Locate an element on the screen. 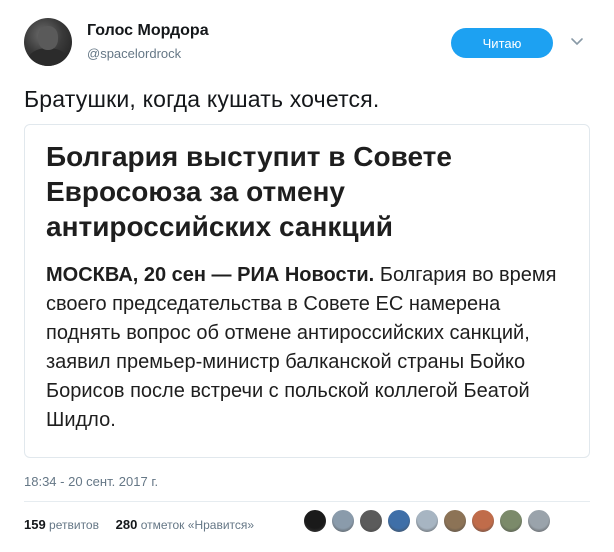  likes-count: 280 is located at coordinates (127, 524).